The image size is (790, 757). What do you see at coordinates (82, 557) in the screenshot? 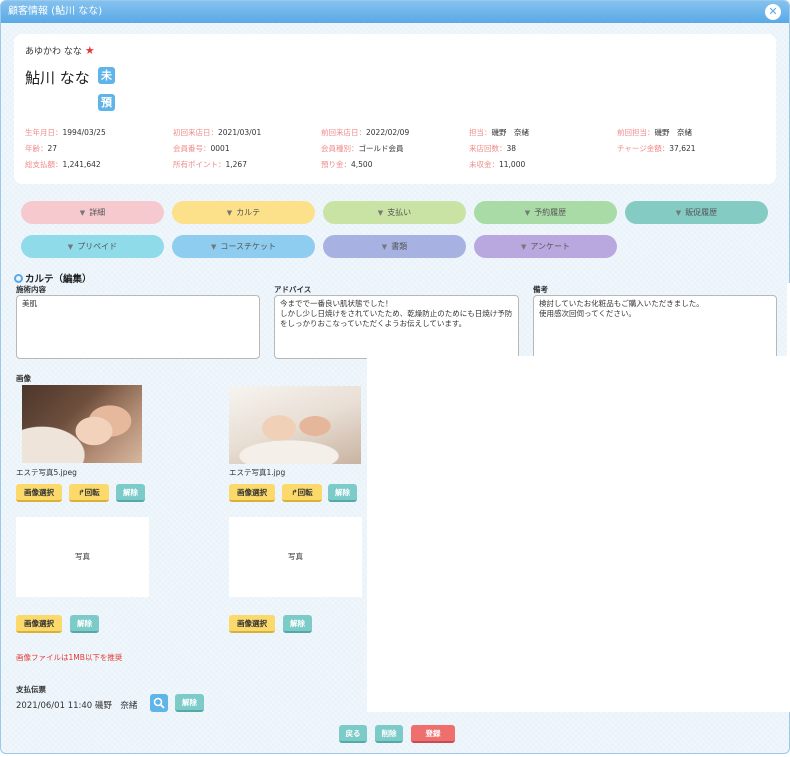
I see `photo-placeholder-3: 写真` at bounding box center [82, 557].